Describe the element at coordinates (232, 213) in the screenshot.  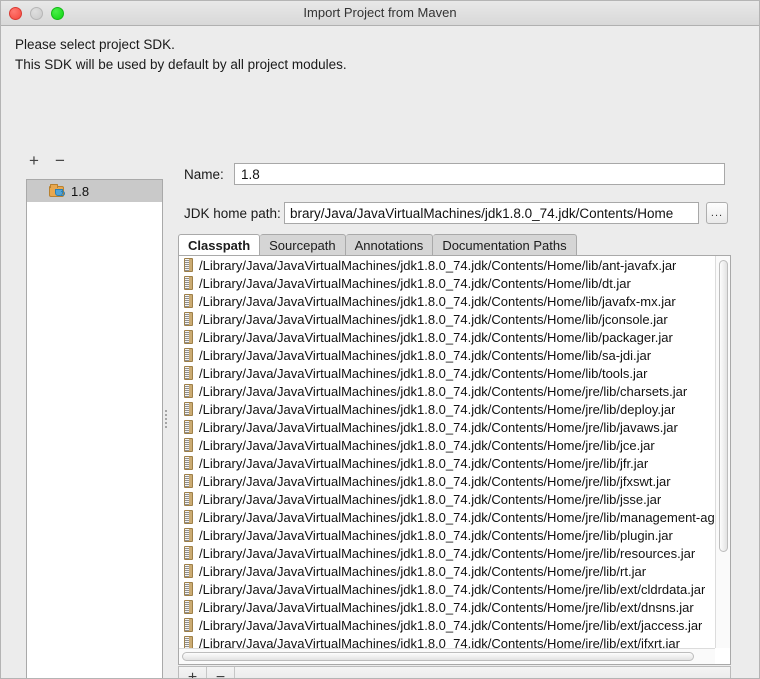
I see `jdk-home-path-label: JDK home path:` at that location.